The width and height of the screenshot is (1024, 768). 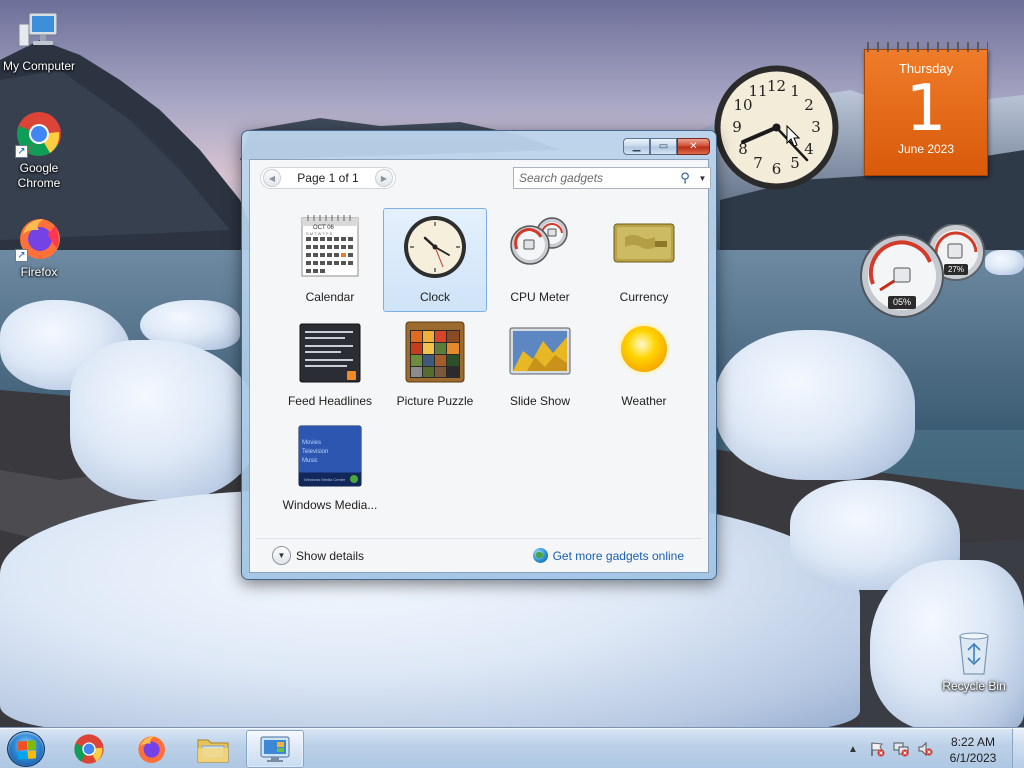 I want to click on previous-page-button: ◀, so click(x=272, y=178).